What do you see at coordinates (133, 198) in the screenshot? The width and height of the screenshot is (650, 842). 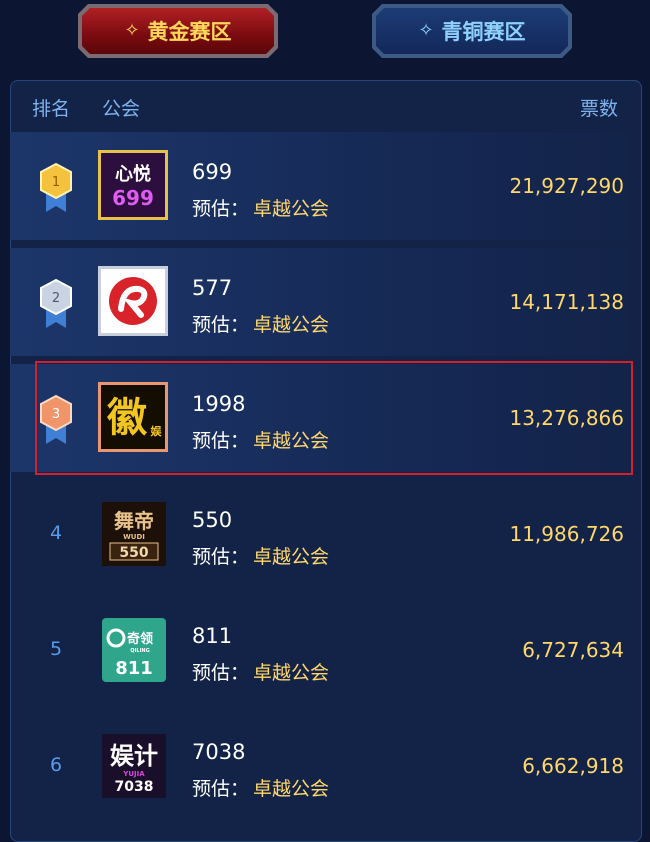 I see `svg-text: 699` at bounding box center [133, 198].